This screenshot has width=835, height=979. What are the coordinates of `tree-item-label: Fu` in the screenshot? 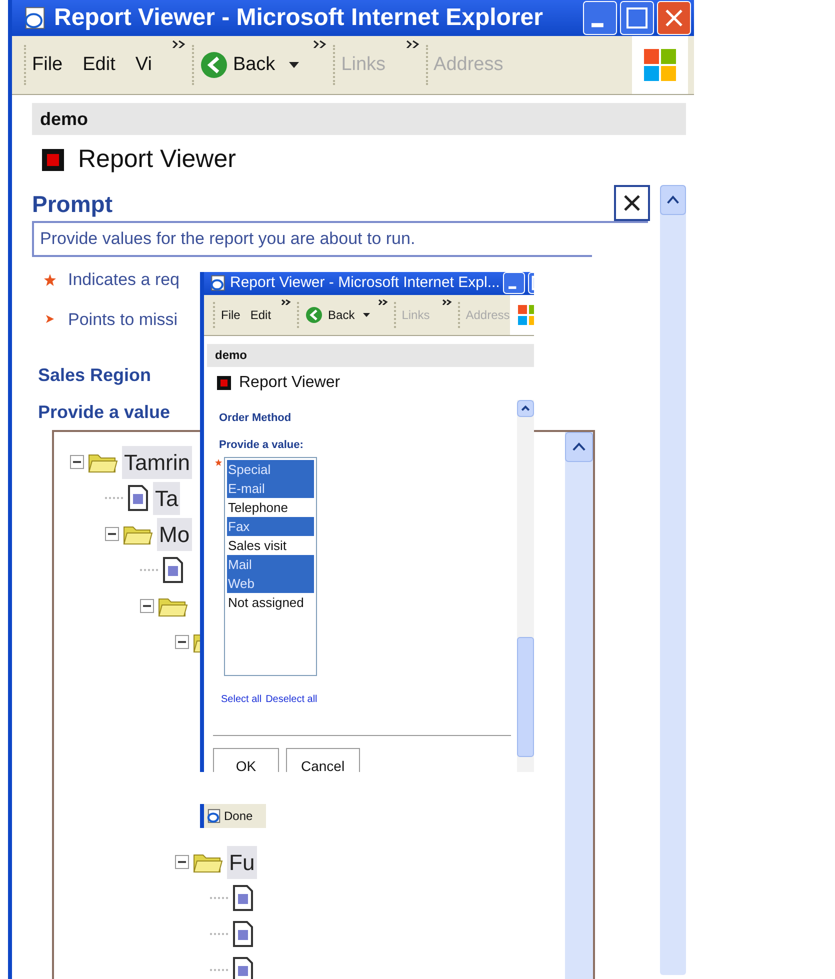 It's located at (242, 862).